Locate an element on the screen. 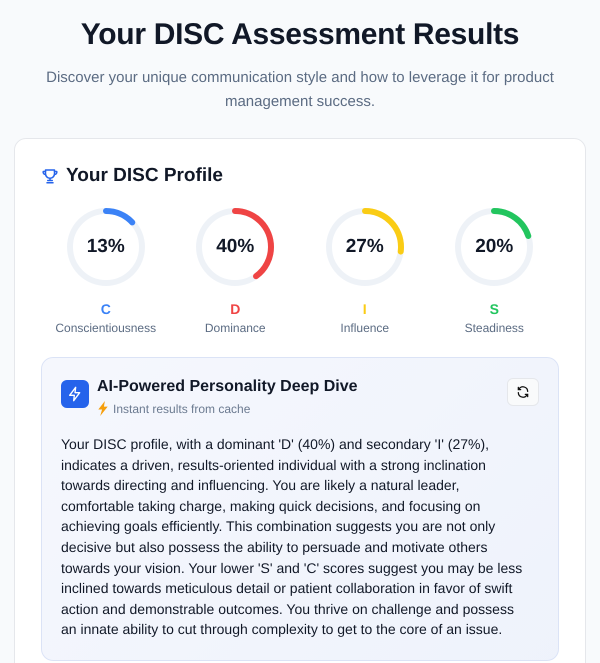  refresh-icon is located at coordinates (523, 392).